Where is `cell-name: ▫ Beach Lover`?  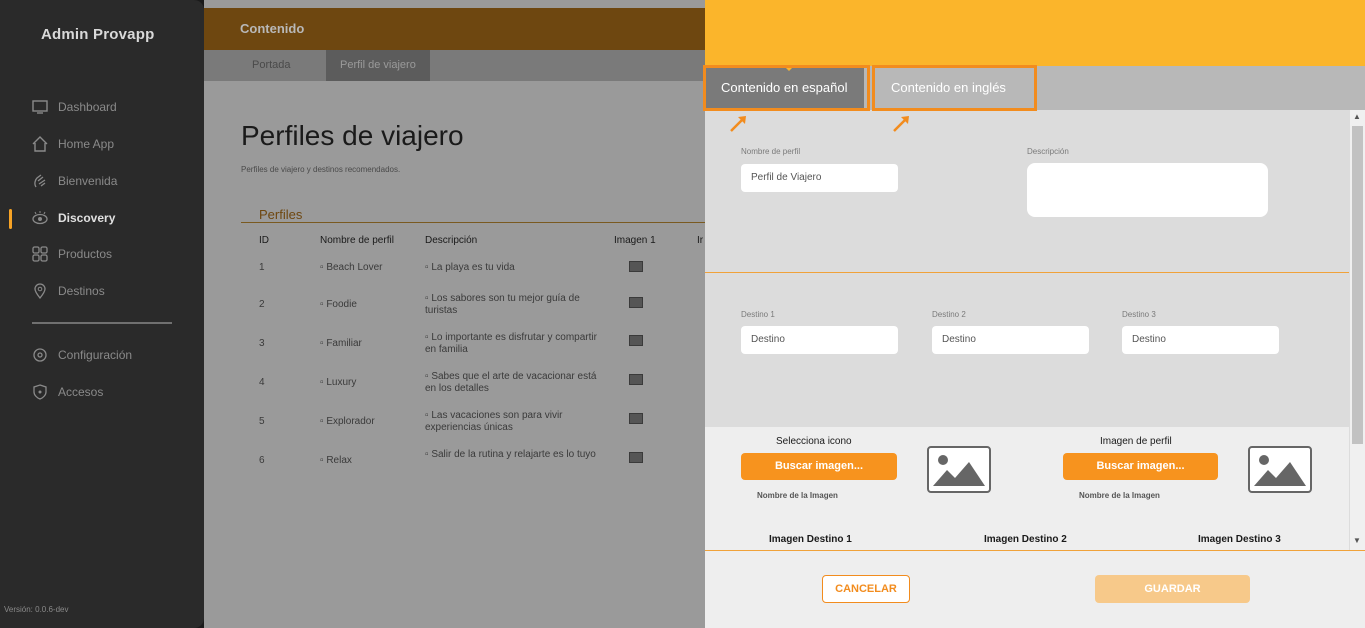 cell-name: ▫ Beach Lover is located at coordinates (351, 267).